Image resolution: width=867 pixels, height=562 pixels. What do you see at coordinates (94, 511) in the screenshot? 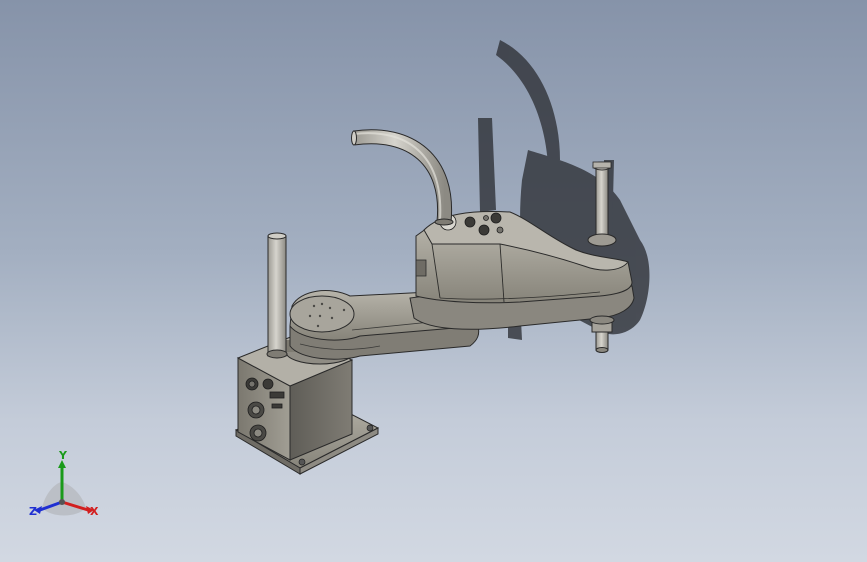
I see `triad-x-label: X` at bounding box center [94, 511].